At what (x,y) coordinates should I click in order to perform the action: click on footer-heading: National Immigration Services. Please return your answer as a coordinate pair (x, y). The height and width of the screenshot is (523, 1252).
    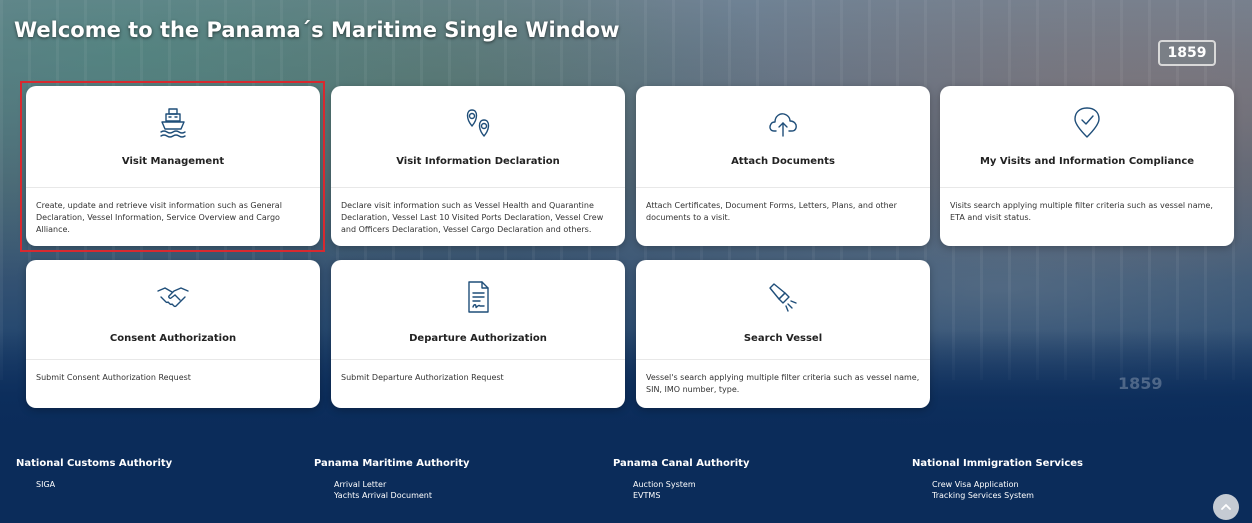
    Looking at the image, I should click on (998, 463).